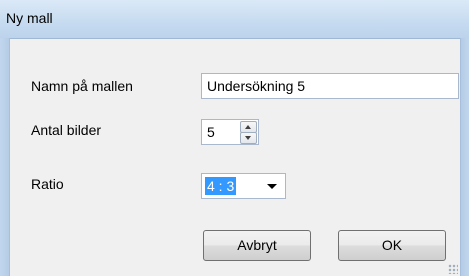  I want to click on window-frame-left, so click(5, 157).